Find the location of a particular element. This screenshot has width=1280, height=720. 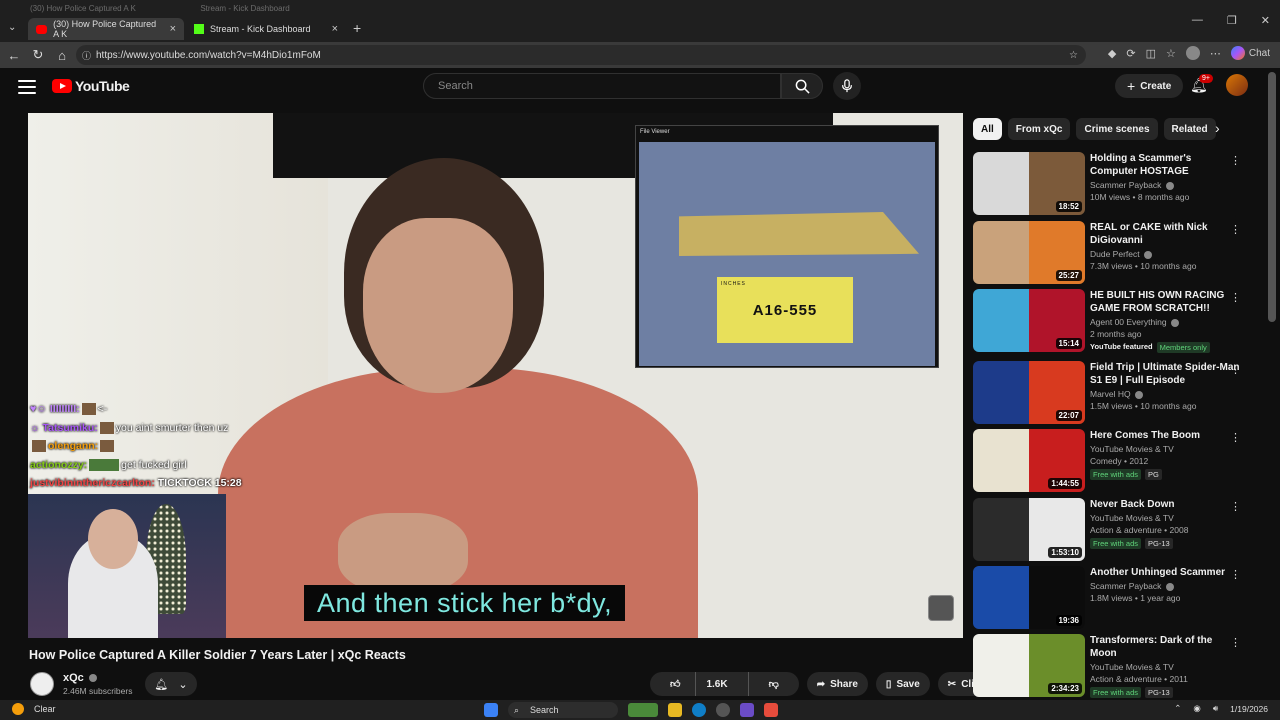

save-button: ▯ Save is located at coordinates (902, 684).